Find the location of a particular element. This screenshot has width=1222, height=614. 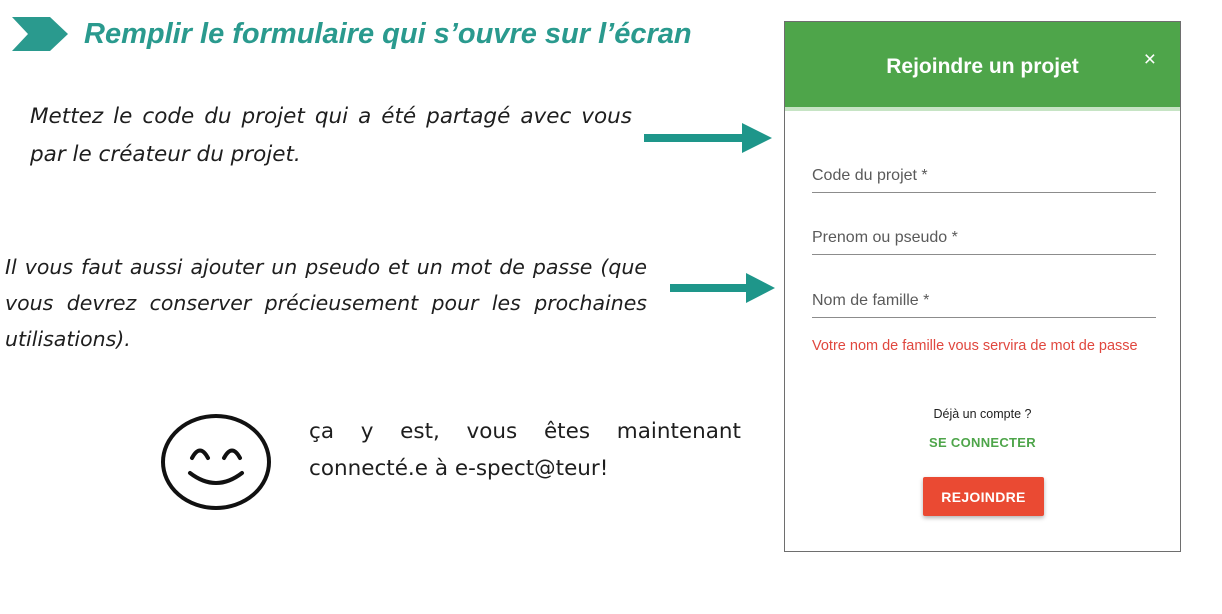

login-link: SE CONNECTER is located at coordinates (982, 442).